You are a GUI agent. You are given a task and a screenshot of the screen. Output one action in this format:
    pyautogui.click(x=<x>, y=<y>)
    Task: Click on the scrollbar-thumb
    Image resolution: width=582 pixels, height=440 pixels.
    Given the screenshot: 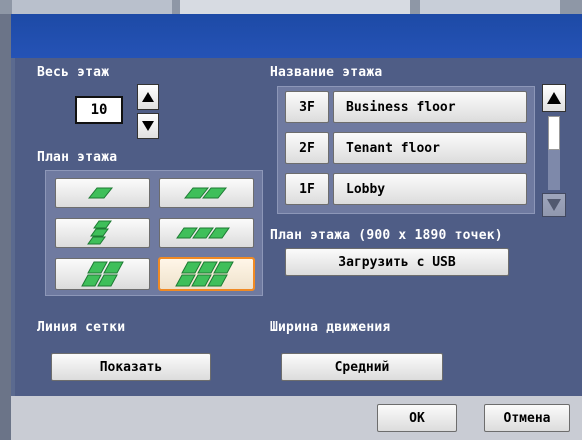 What is the action you would take?
    pyautogui.click(x=554, y=133)
    